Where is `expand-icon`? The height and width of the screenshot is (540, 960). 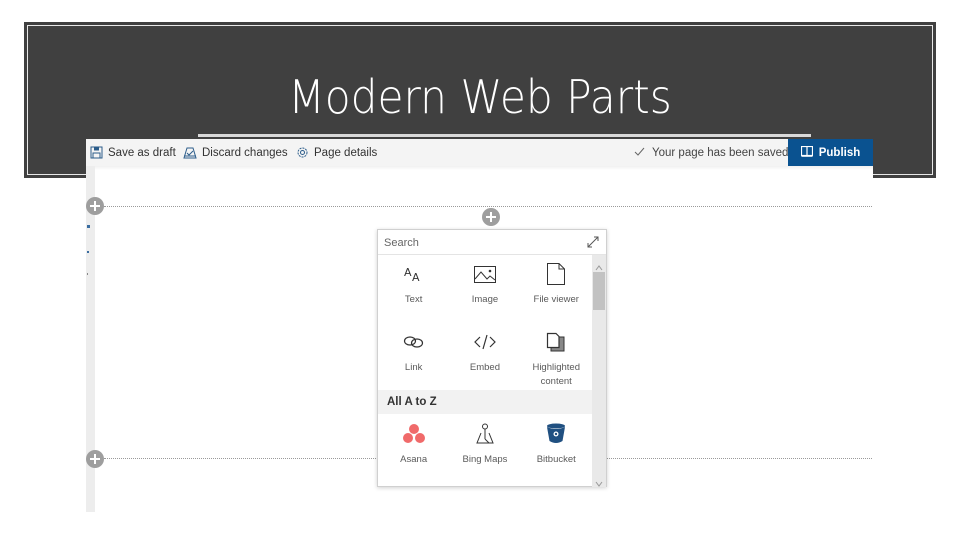 expand-icon is located at coordinates (593, 242).